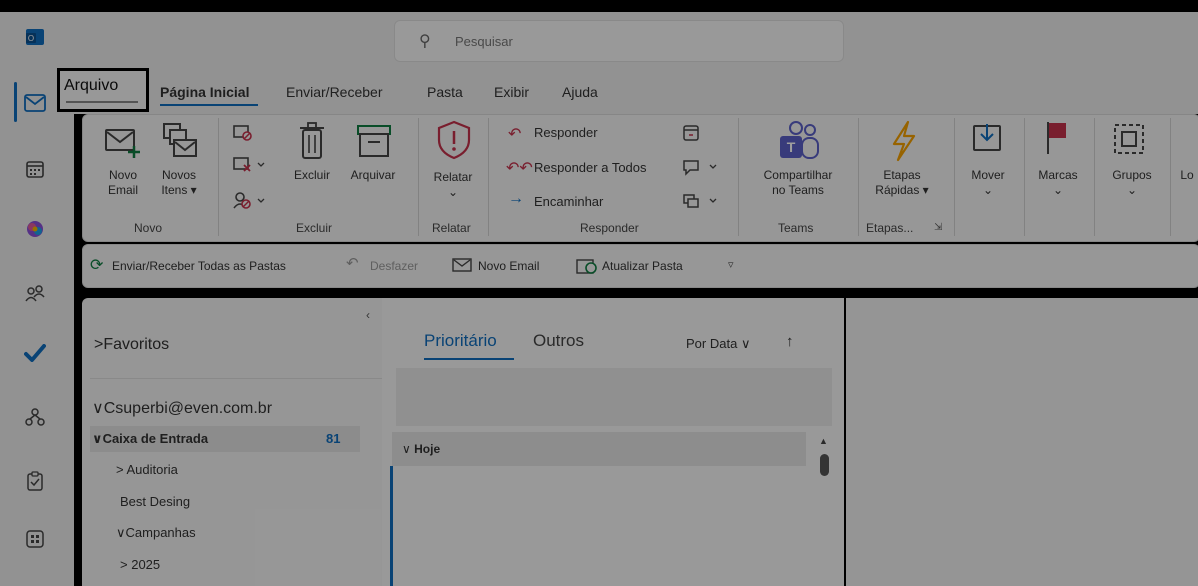 This screenshot has height=586, width=1198. What do you see at coordinates (179, 190) in the screenshot?
I see `new-items-label-2: Itens ▾` at bounding box center [179, 190].